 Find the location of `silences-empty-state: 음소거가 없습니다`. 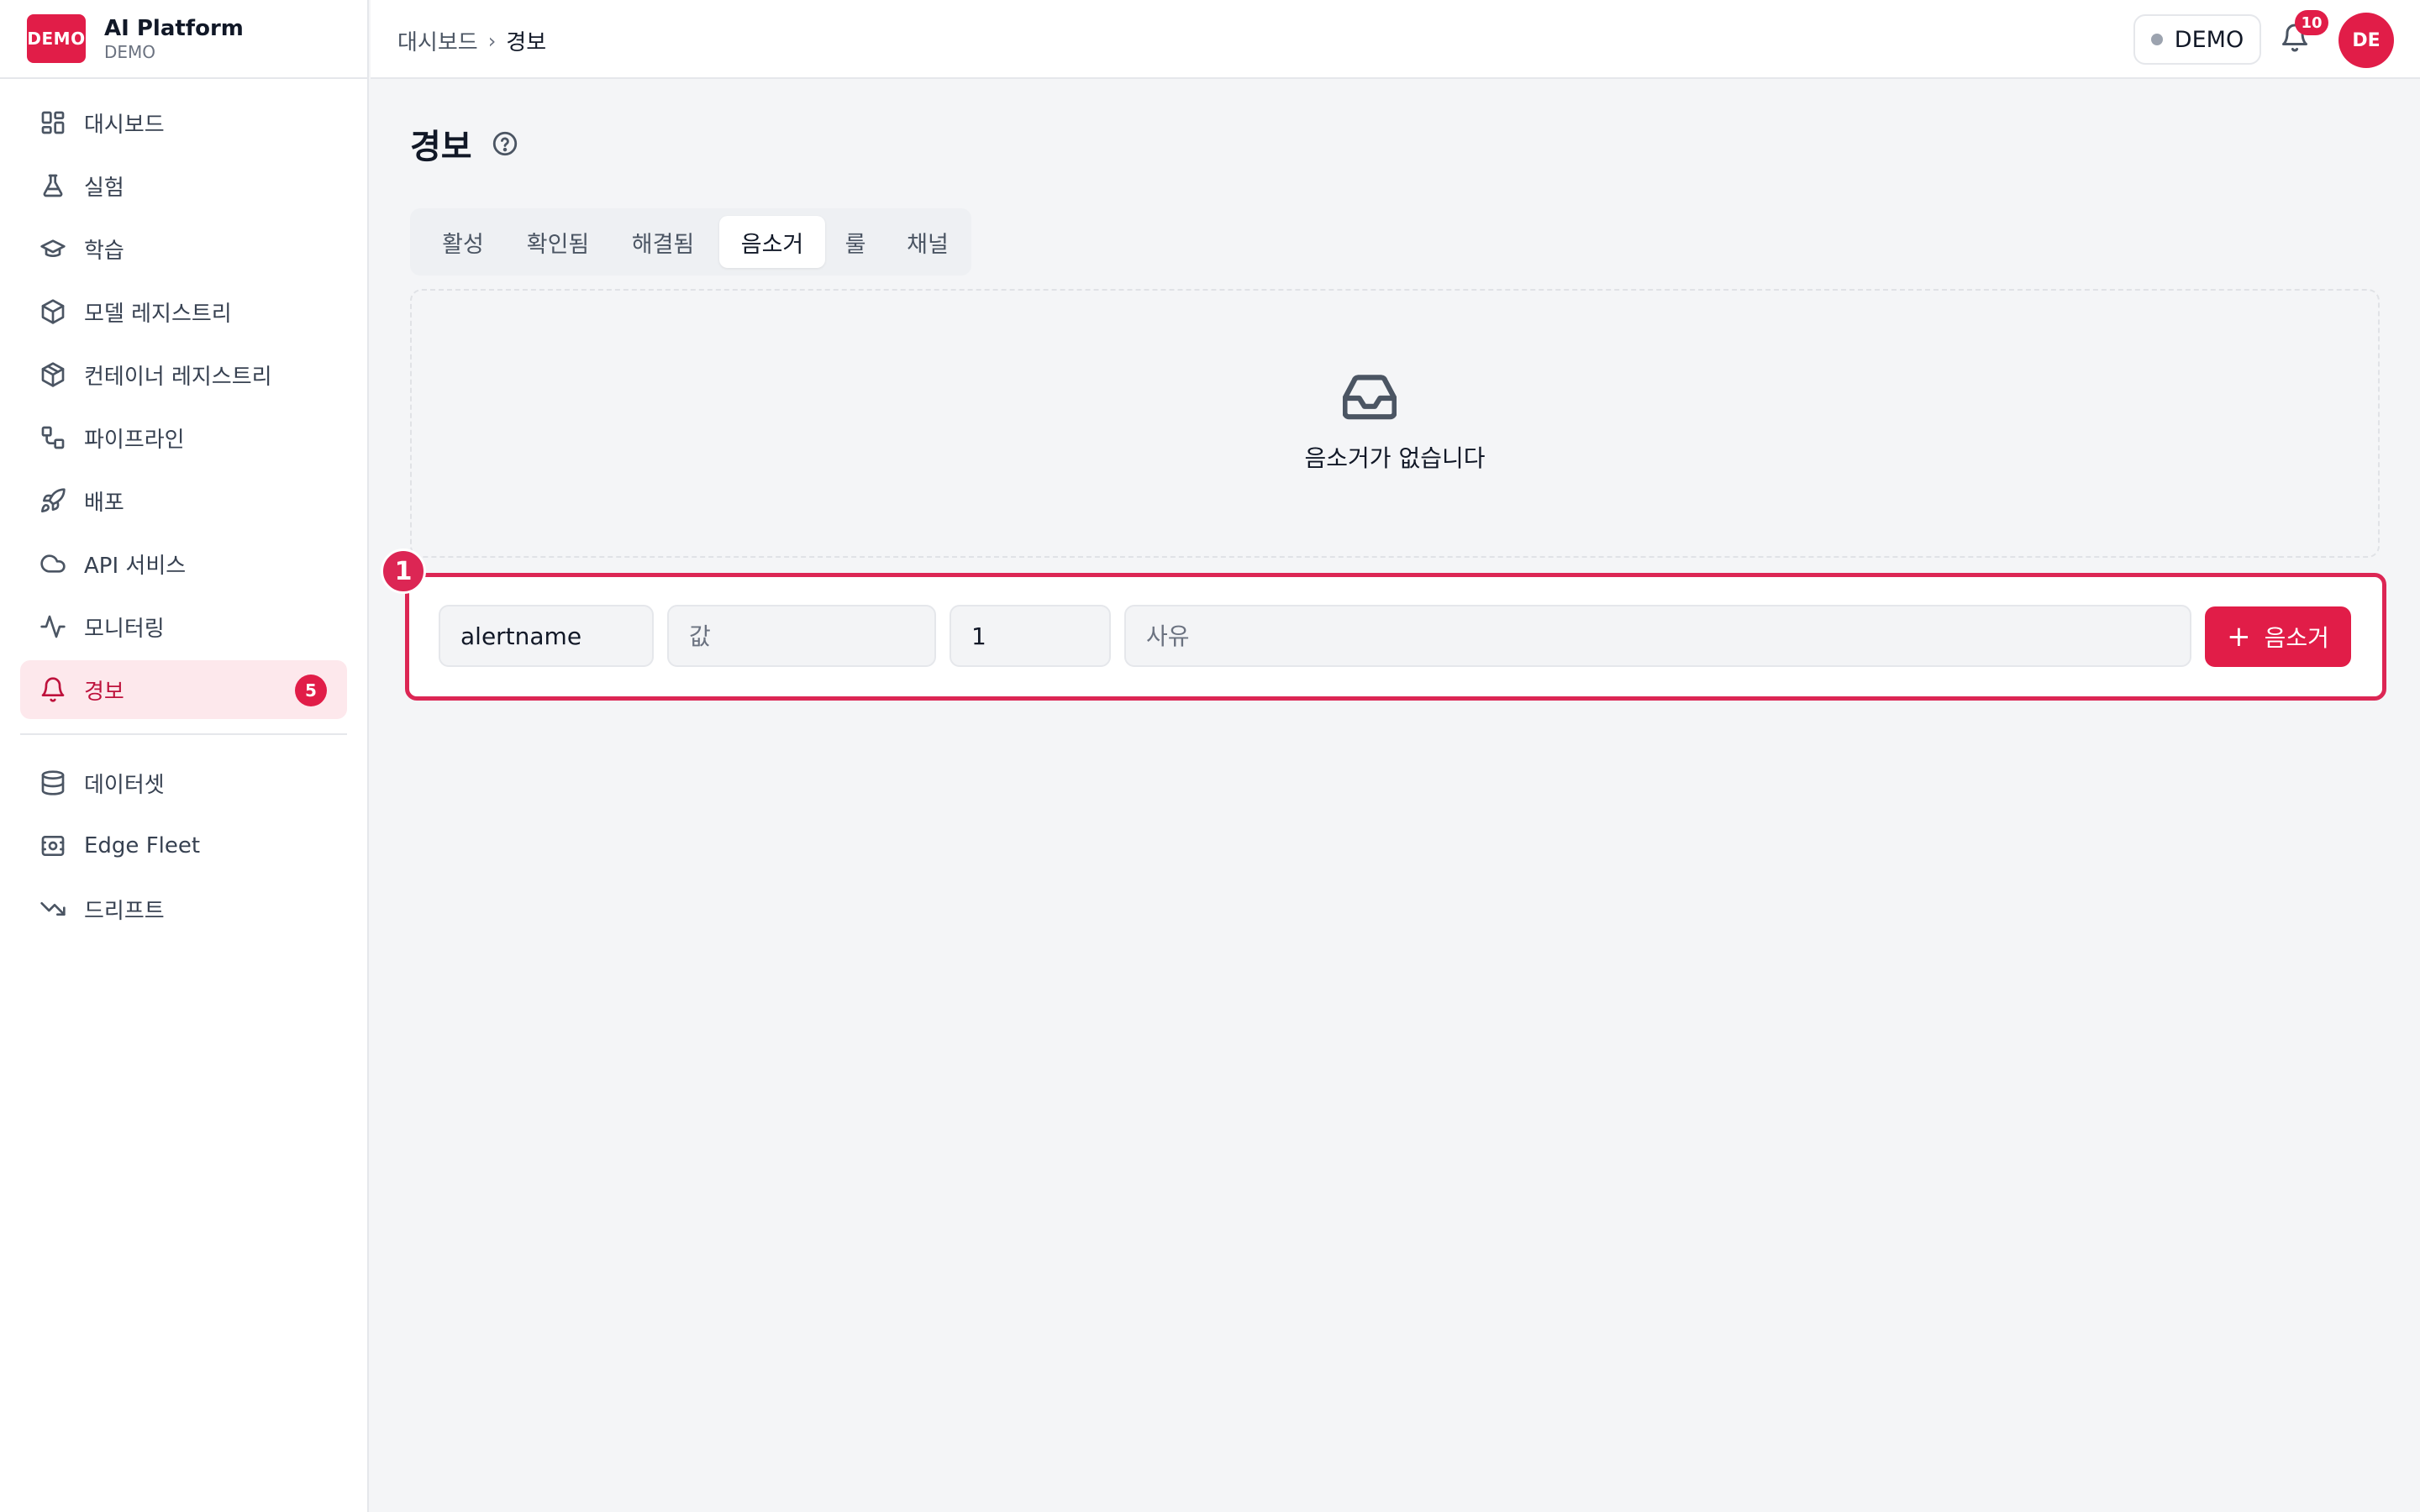

silences-empty-state: 음소거가 없습니다 is located at coordinates (1395, 423).